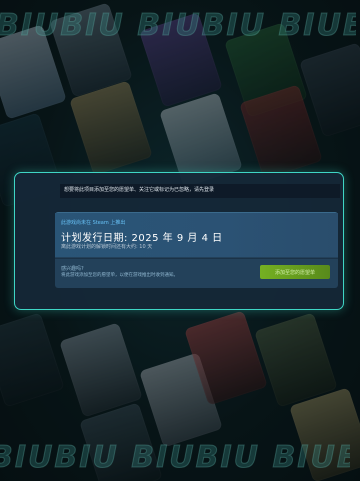 Image resolution: width=360 pixels, height=481 pixels. Describe the element at coordinates (142, 238) in the screenshot. I see `release-date: 计划发行日期: 2025 年 9 月 4 日` at that location.